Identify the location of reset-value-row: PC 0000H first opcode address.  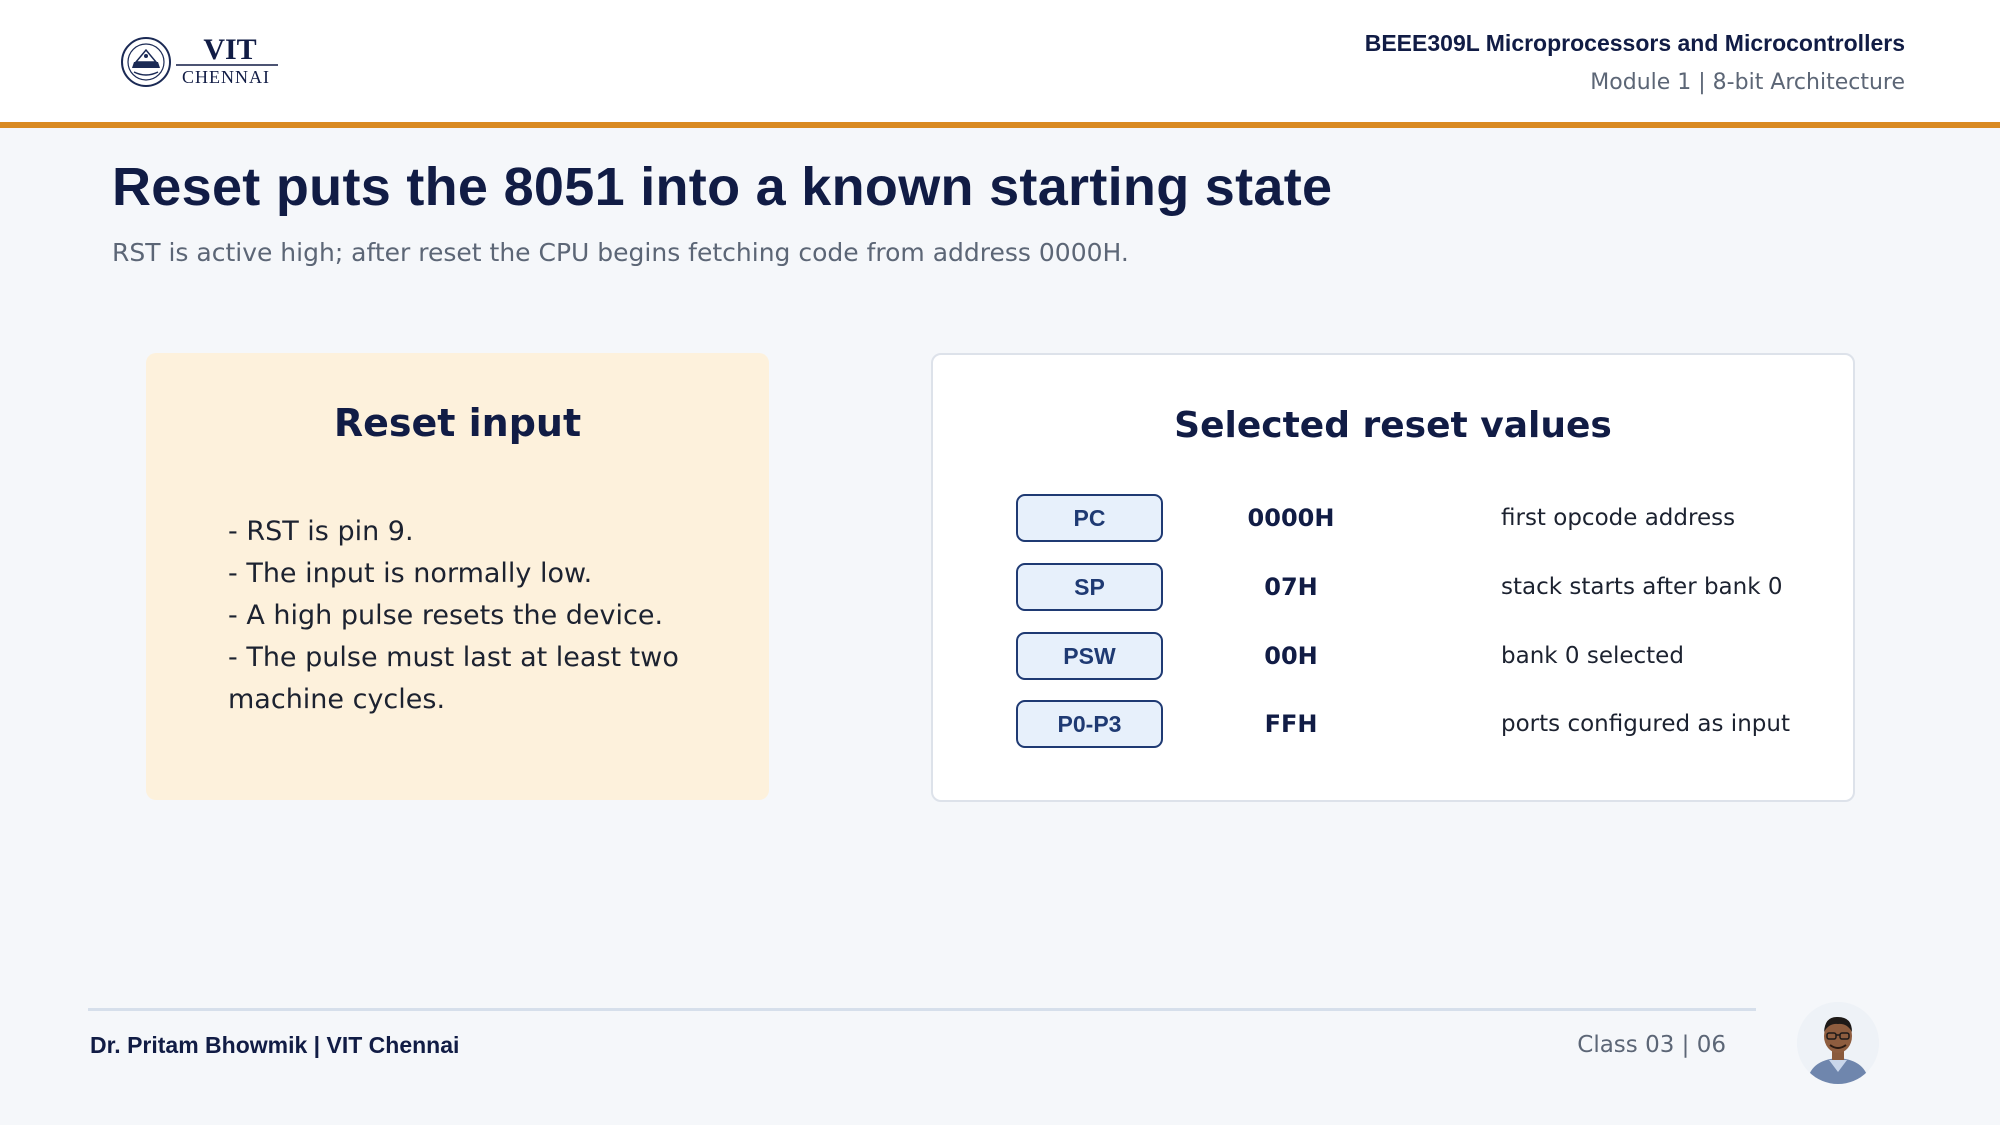
(1406, 518).